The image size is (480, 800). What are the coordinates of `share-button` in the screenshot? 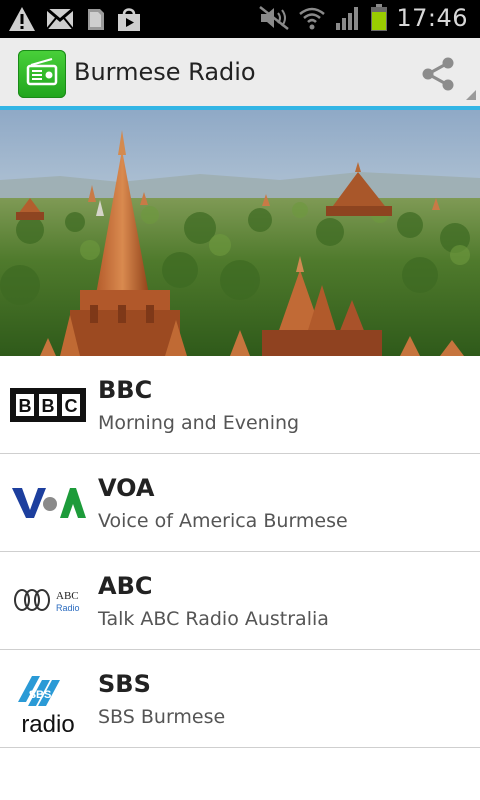 It's located at (438, 74).